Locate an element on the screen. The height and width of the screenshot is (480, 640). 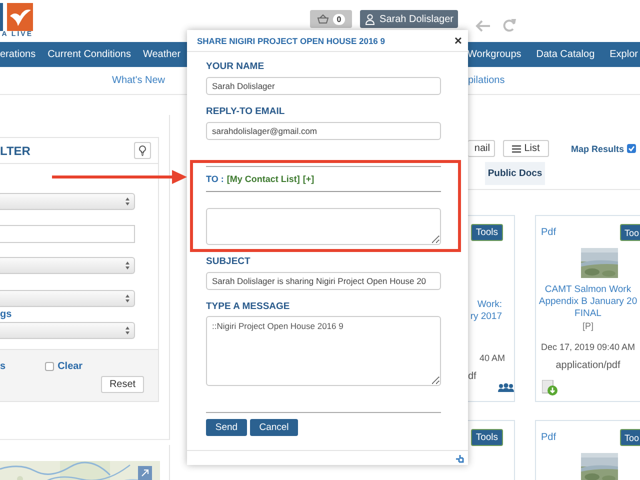
document-title-link: Work: ry 2017 is located at coordinates (492, 311).